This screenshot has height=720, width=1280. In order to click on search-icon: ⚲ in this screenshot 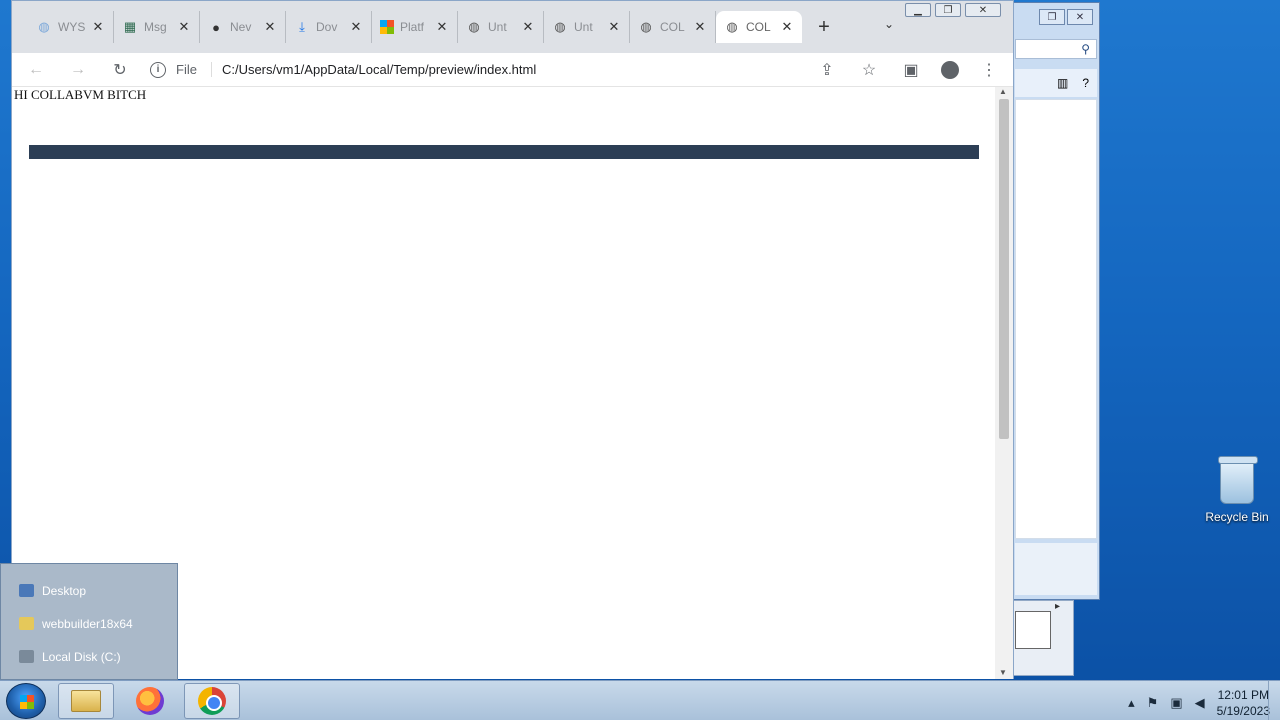, I will do `click(1085, 49)`.